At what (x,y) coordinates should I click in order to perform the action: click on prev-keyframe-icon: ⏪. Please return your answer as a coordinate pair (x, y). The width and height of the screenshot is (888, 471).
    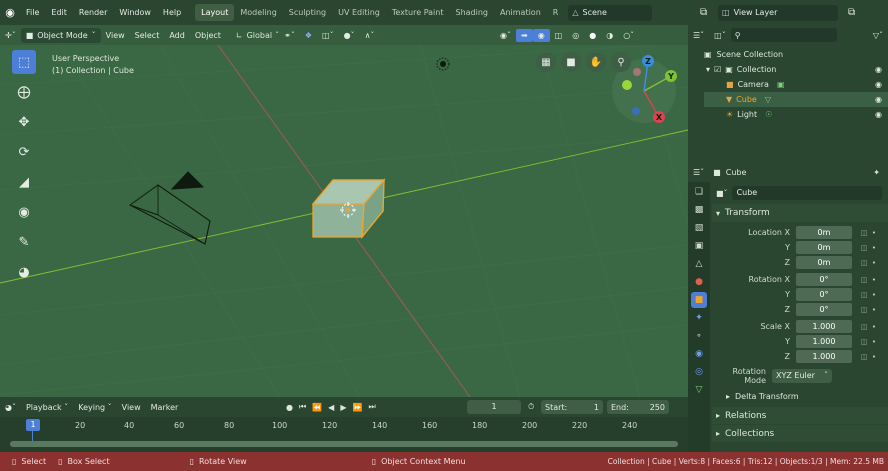
    Looking at the image, I should click on (317, 407).